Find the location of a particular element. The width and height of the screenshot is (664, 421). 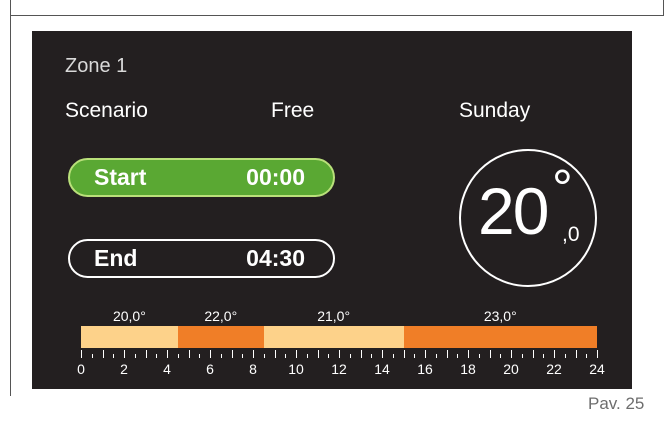

axis-hour-label: 4 is located at coordinates (167, 369).